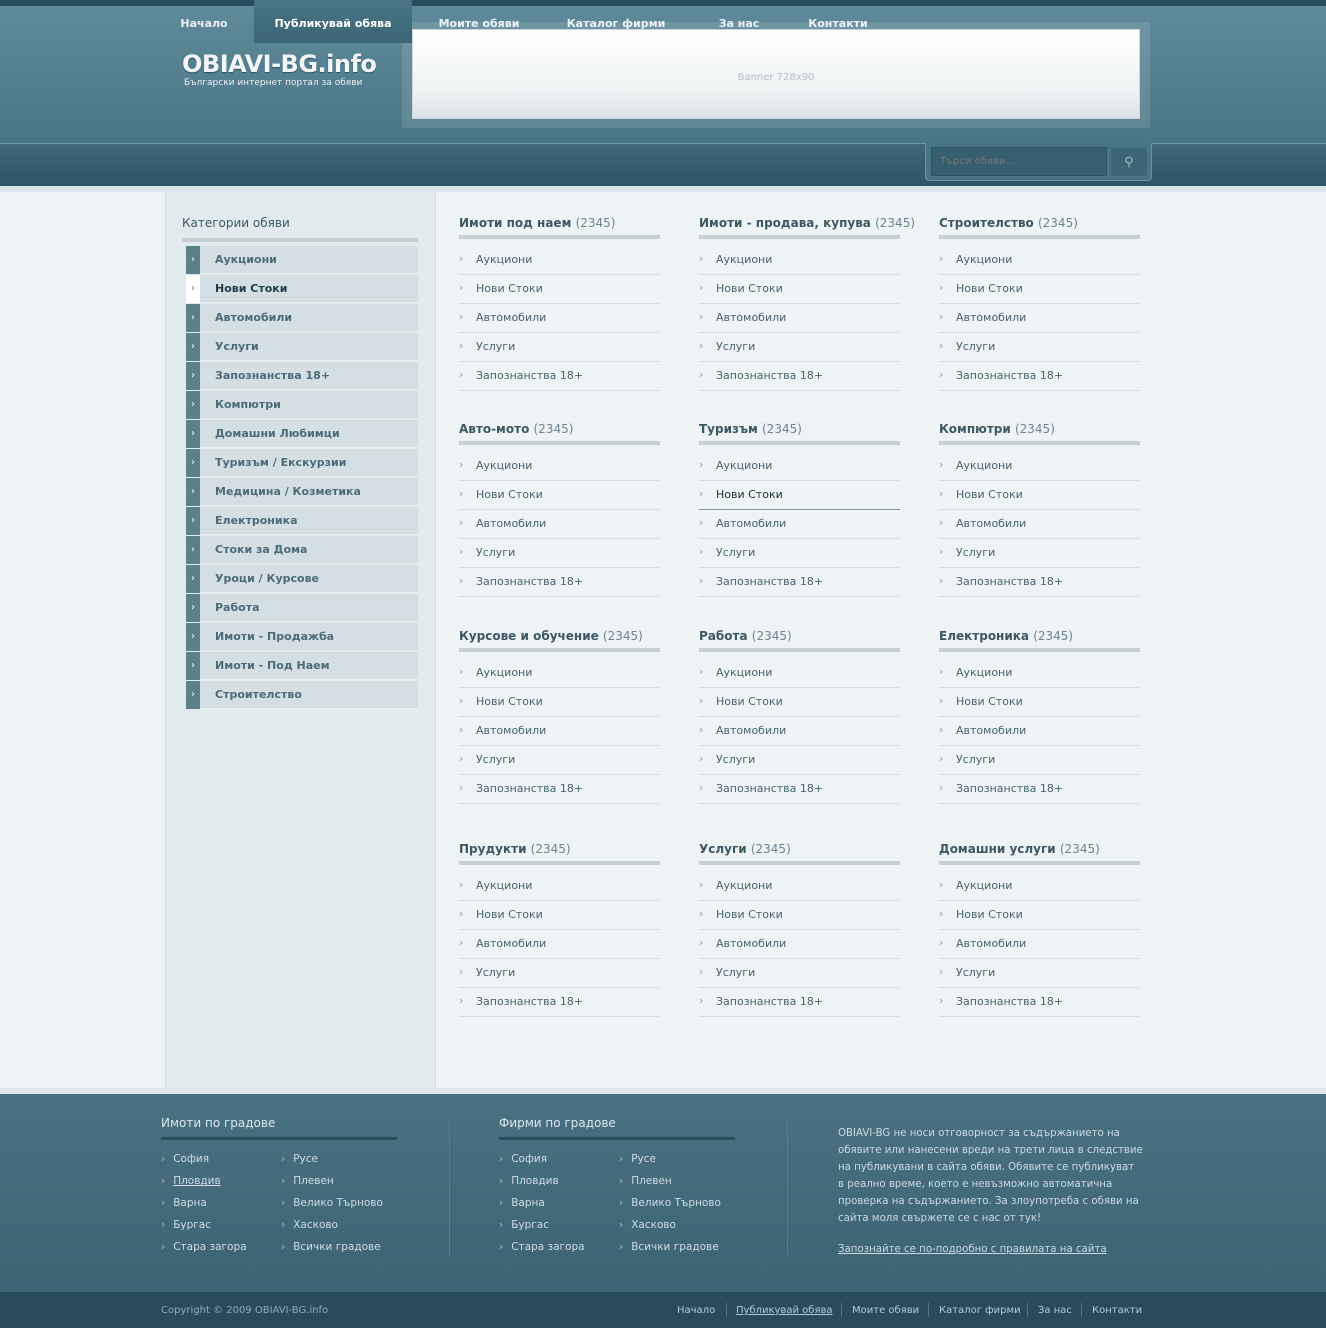 Image resolution: width=1326 pixels, height=1328 pixels. Describe the element at coordinates (302, 550) in the screenshot. I see `sidebar-item: › Стоки за Дома` at that location.